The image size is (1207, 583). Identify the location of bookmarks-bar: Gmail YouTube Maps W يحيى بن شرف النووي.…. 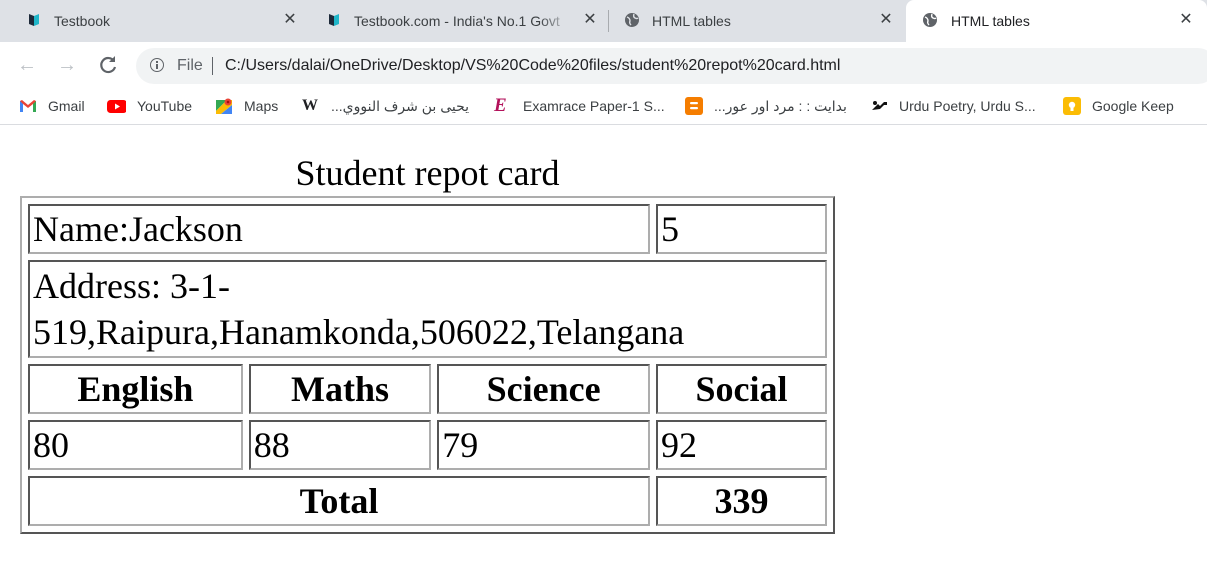
(603, 106).